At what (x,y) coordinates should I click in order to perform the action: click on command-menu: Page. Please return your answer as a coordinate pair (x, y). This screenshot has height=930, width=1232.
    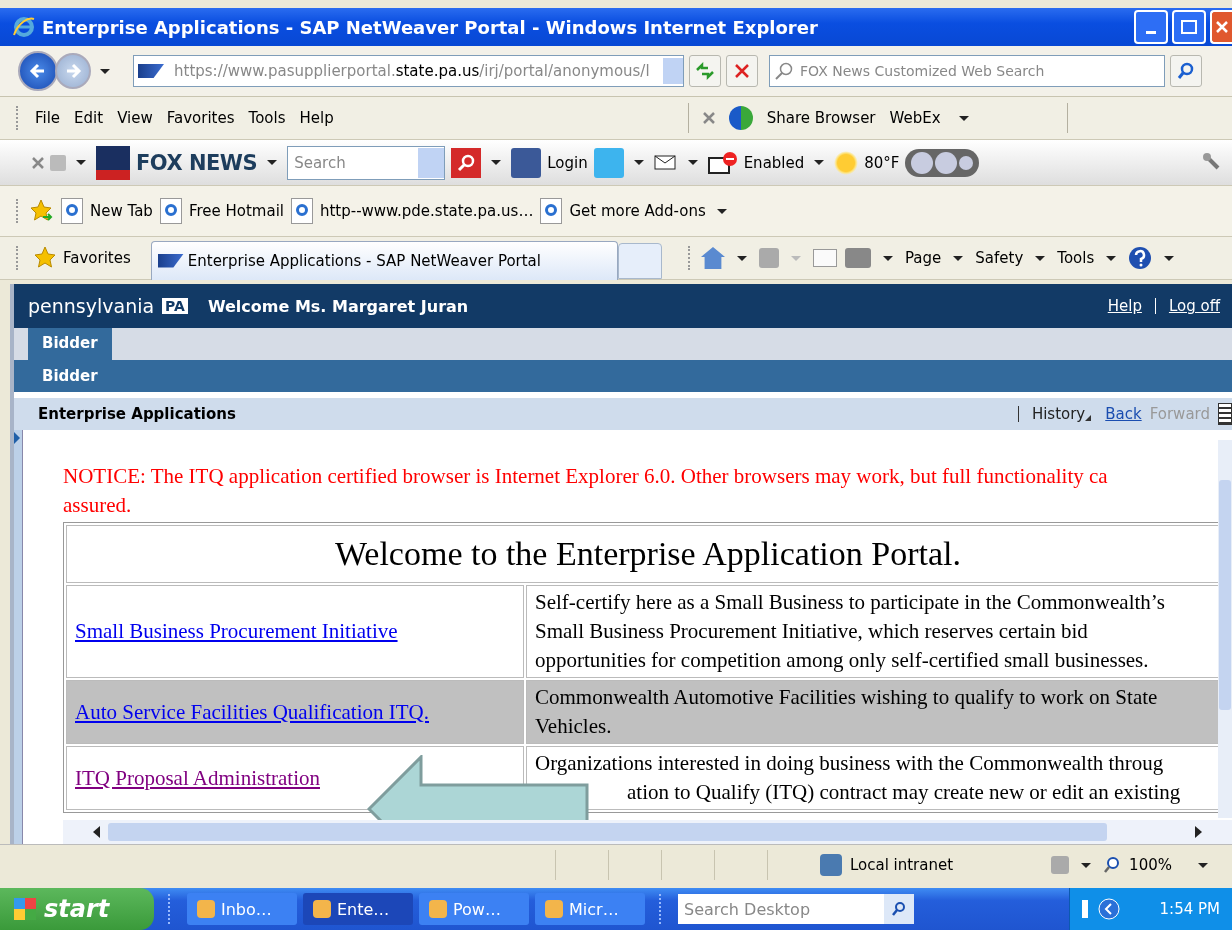
    Looking at the image, I should click on (923, 258).